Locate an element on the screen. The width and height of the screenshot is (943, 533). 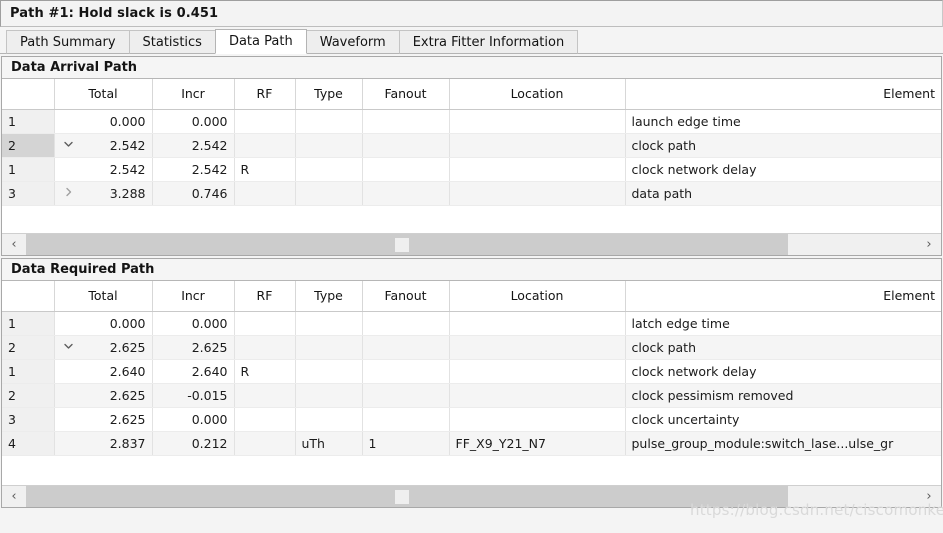
tab-path-summary: Path Summary is located at coordinates (68, 42).